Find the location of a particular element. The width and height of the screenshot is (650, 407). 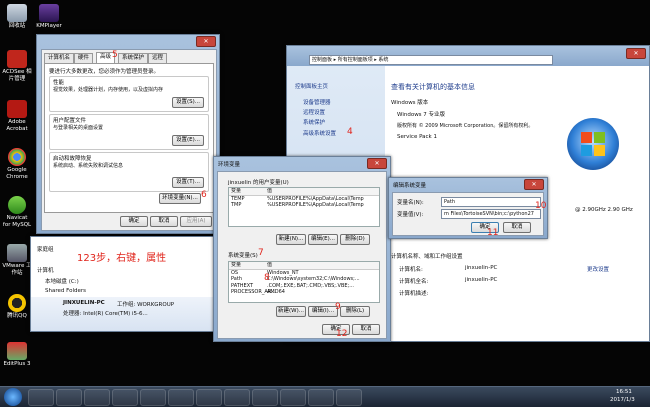

tab-computer-name: 计算机名 is located at coordinates (59, 58).